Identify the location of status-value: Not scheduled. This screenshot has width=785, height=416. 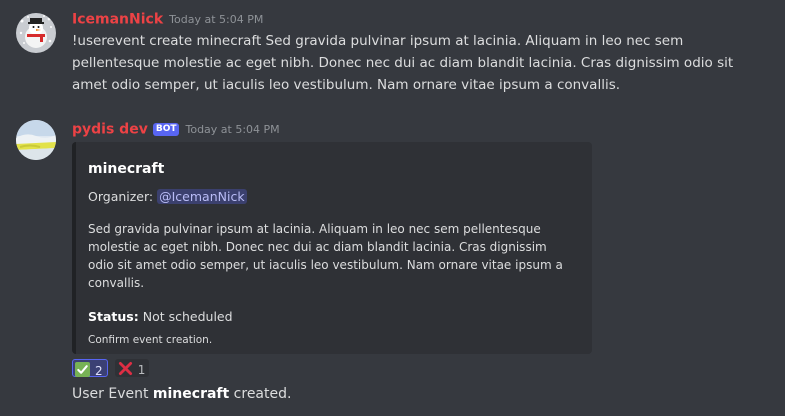
(187, 316).